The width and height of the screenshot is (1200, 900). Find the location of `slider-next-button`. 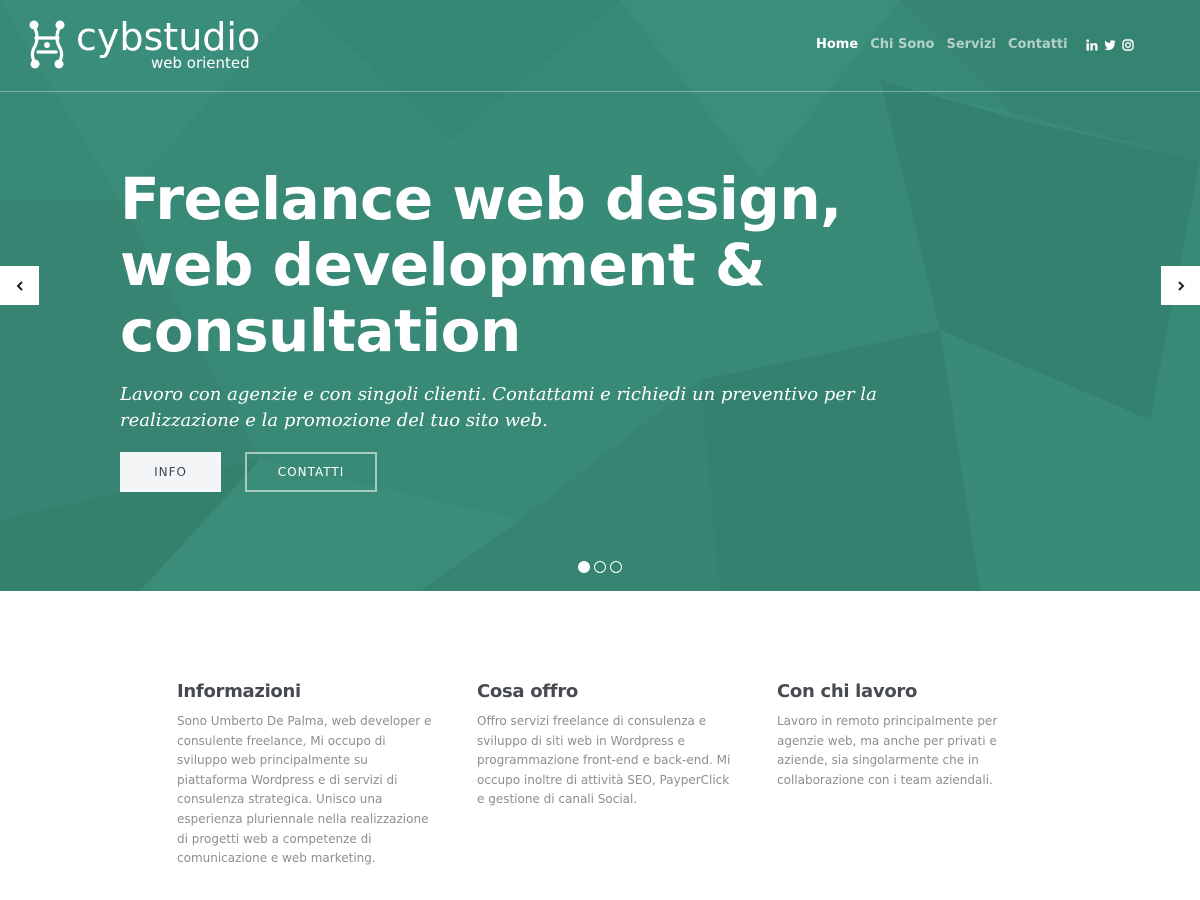

slider-next-button is located at coordinates (1180, 285).